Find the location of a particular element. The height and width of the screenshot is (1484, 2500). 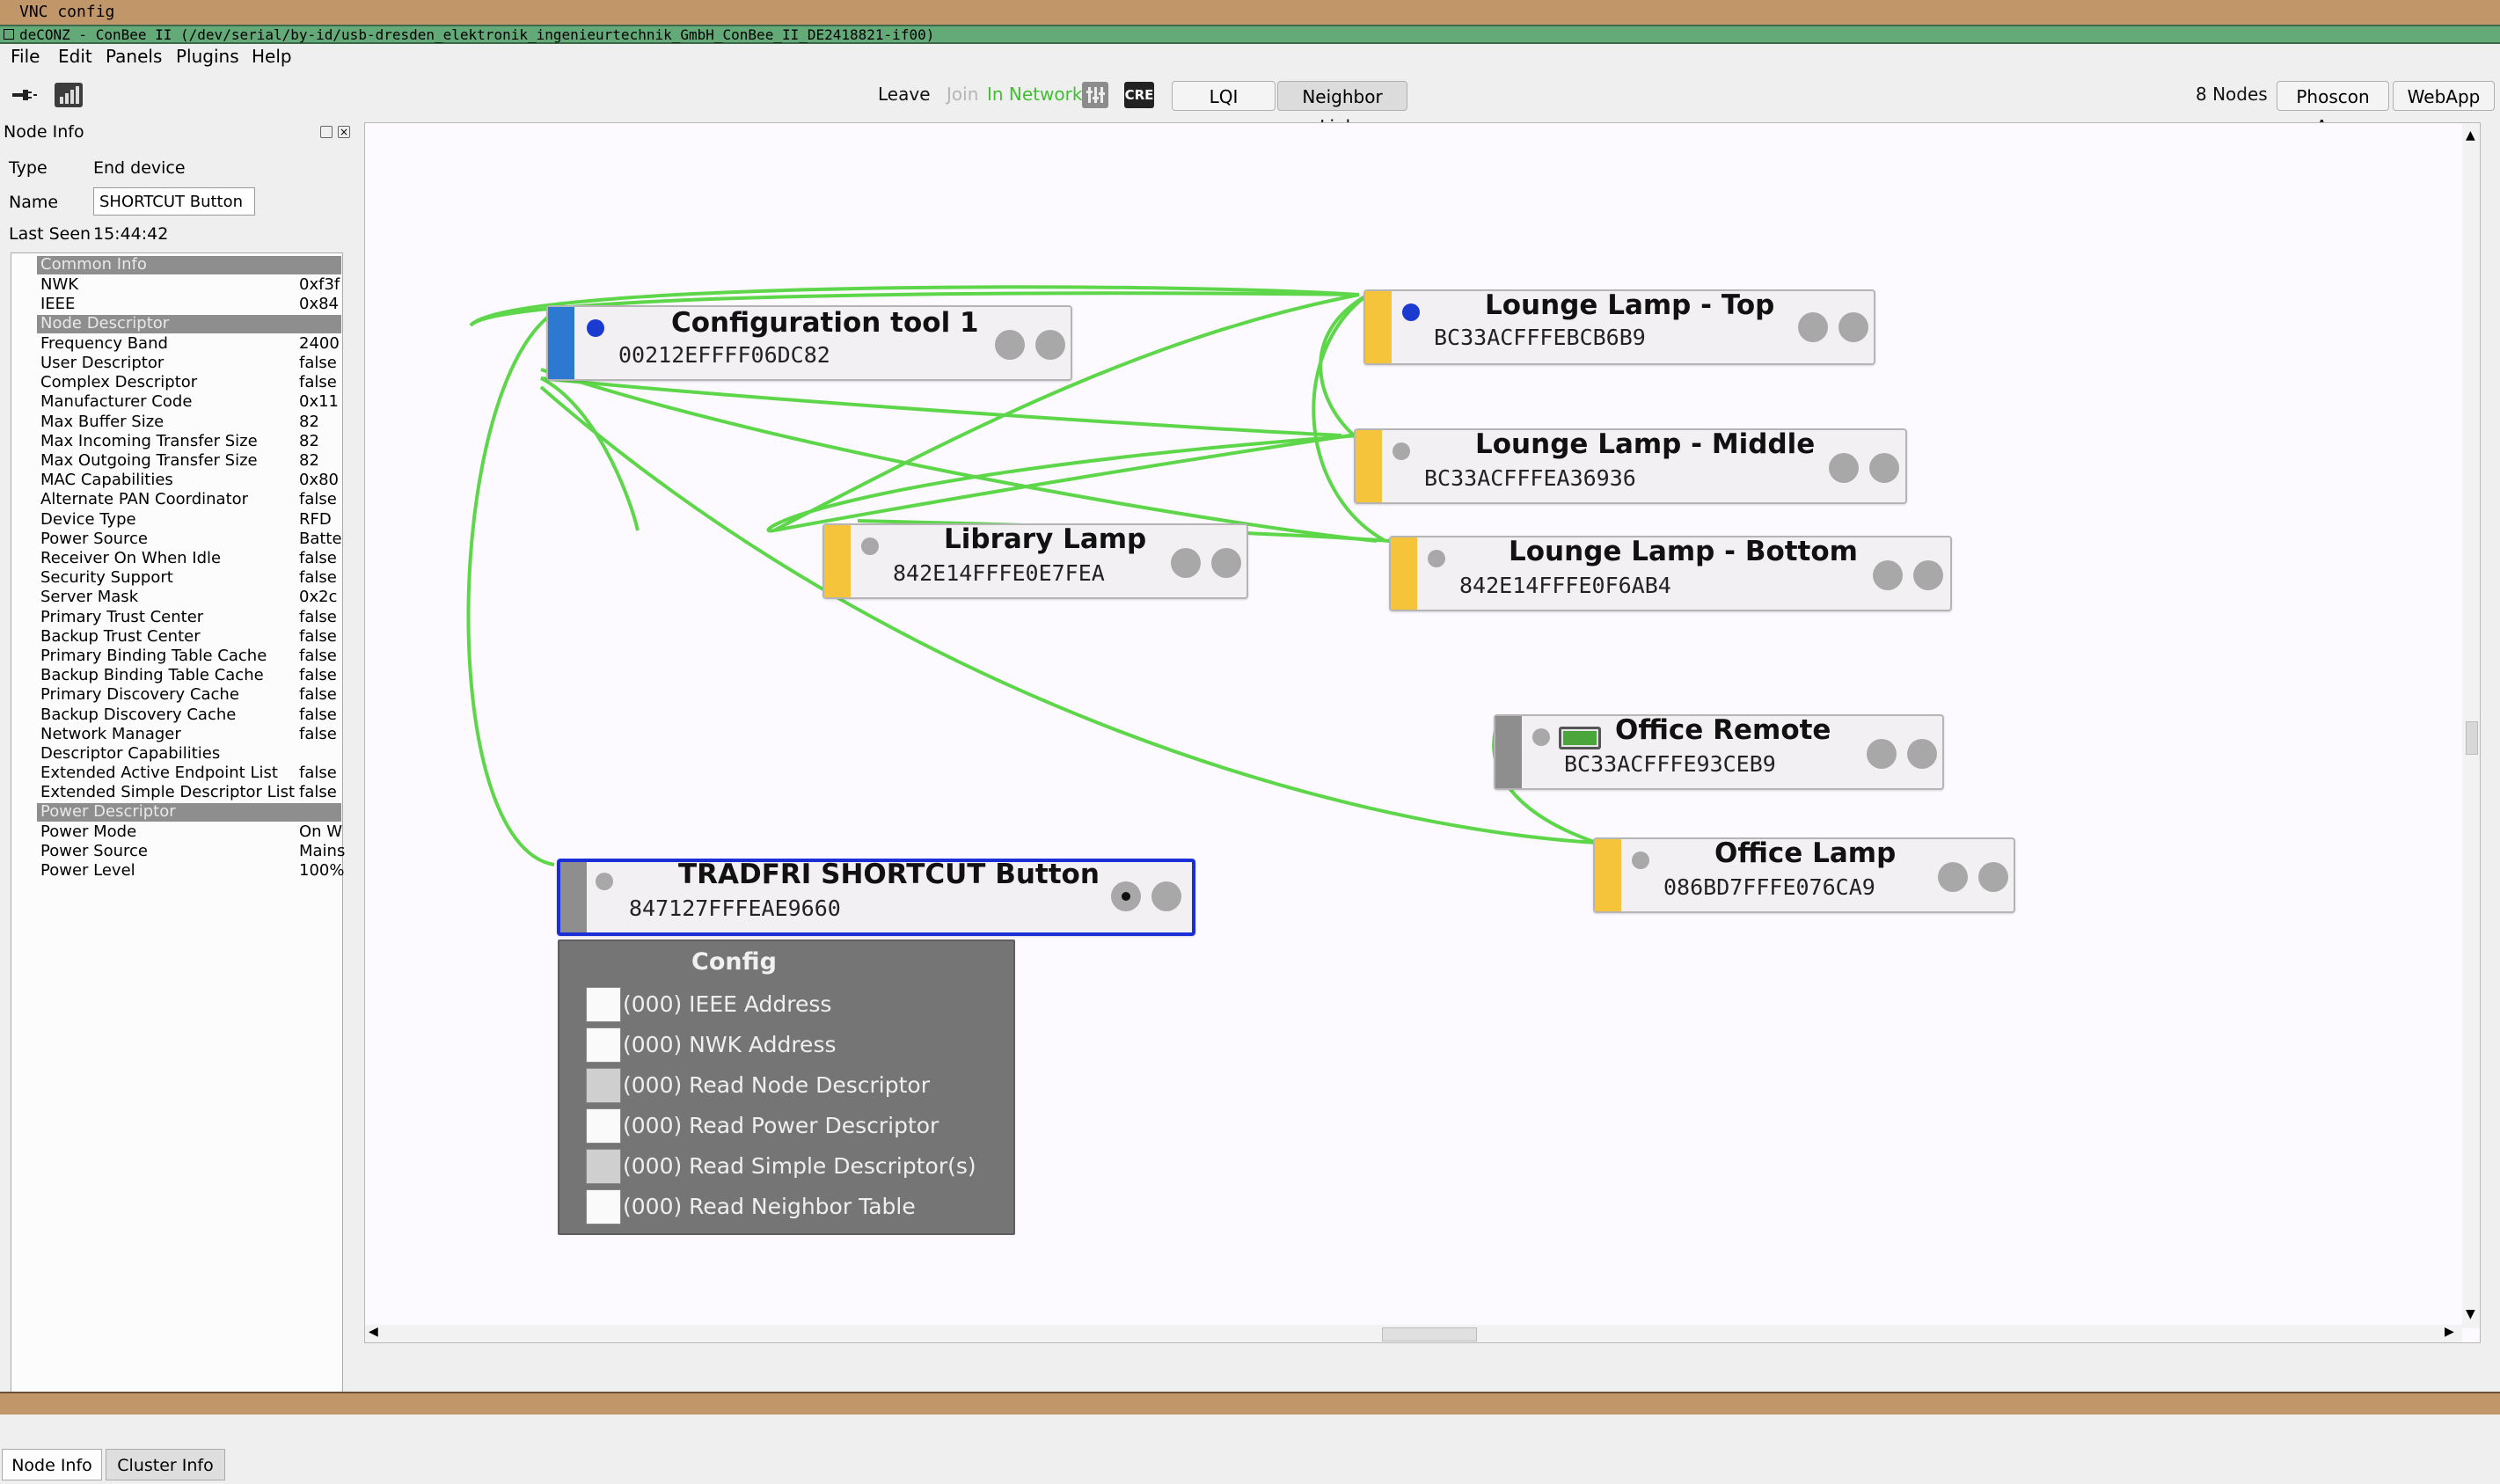

property-row: Device Type RFD is located at coordinates (192, 520).